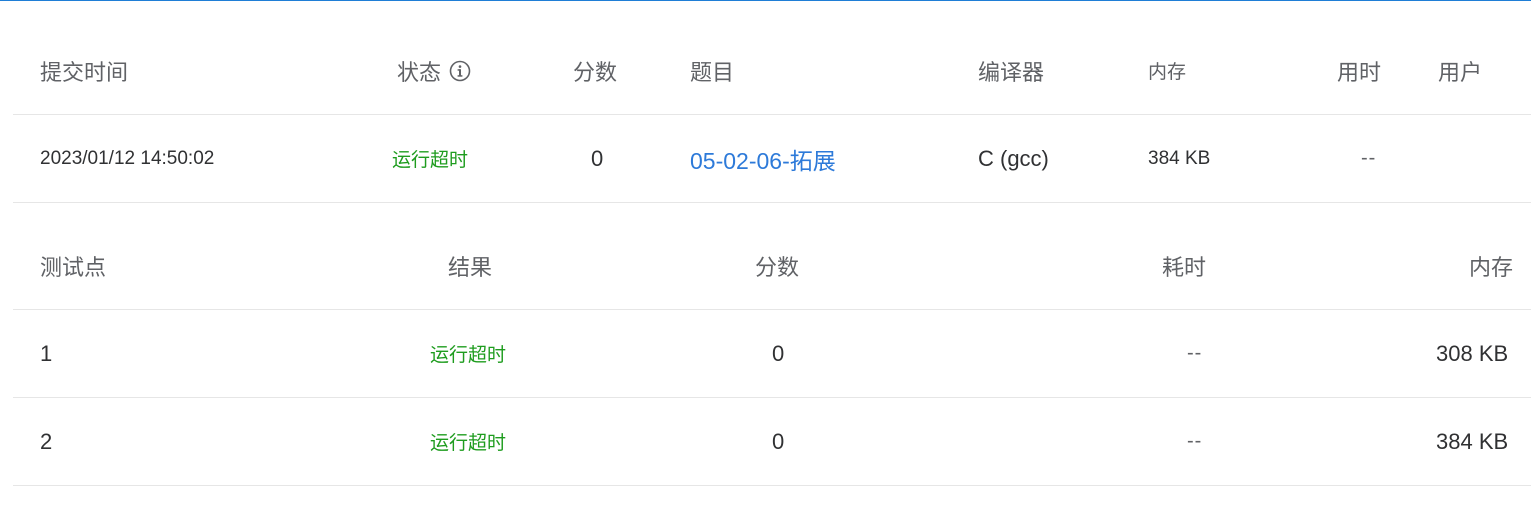  What do you see at coordinates (430, 160) in the screenshot?
I see `status-badge: 运行超时` at bounding box center [430, 160].